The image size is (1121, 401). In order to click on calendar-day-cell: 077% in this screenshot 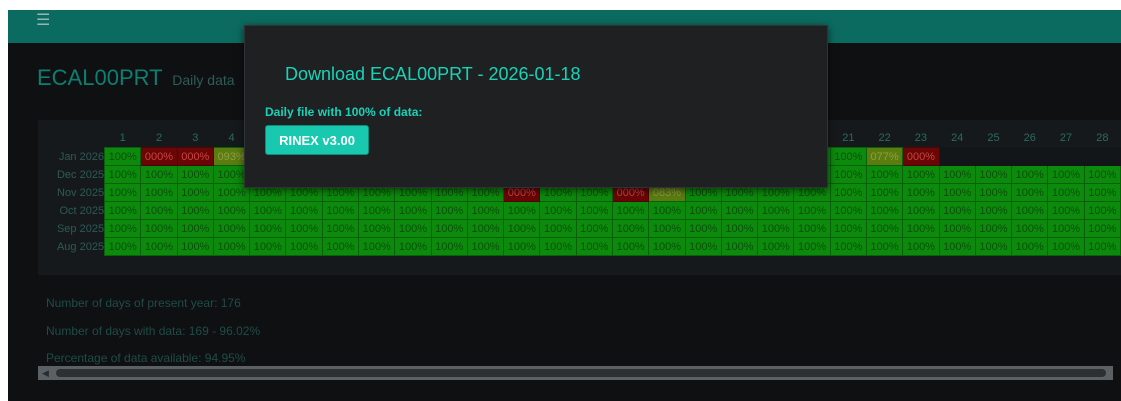, I will do `click(884, 156)`.